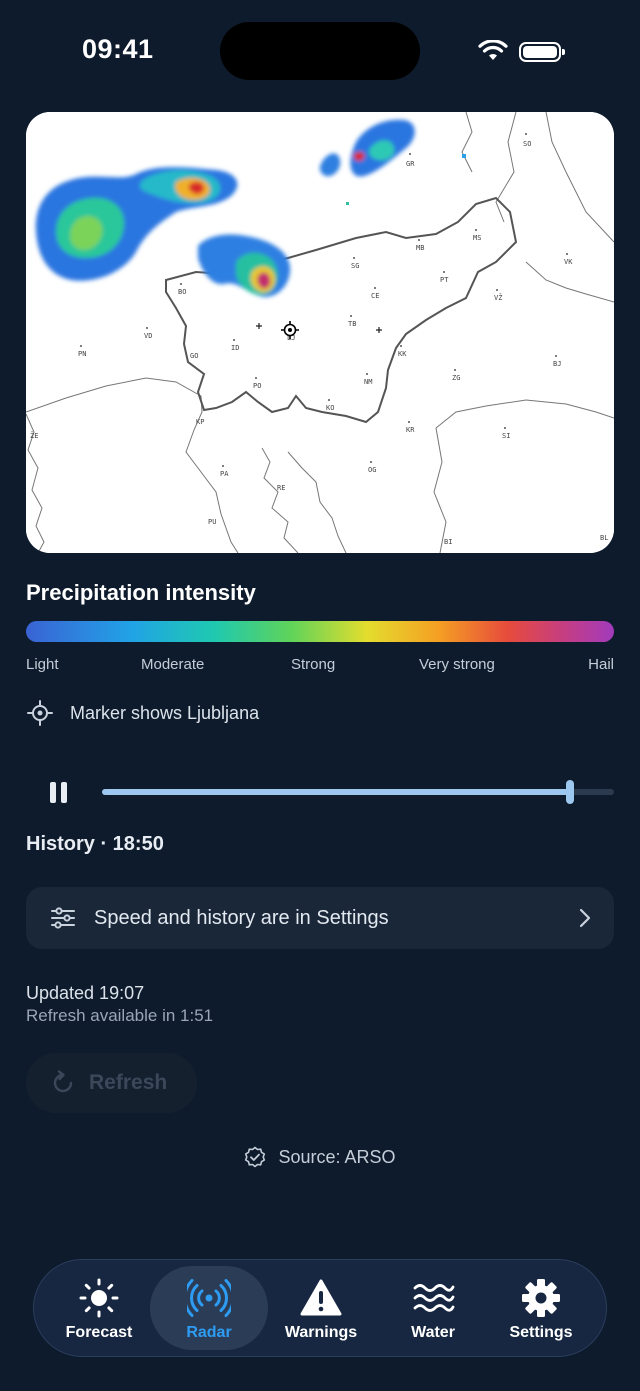  Describe the element at coordinates (601, 664) in the screenshot. I see `legend-label-hail: Hail` at that location.